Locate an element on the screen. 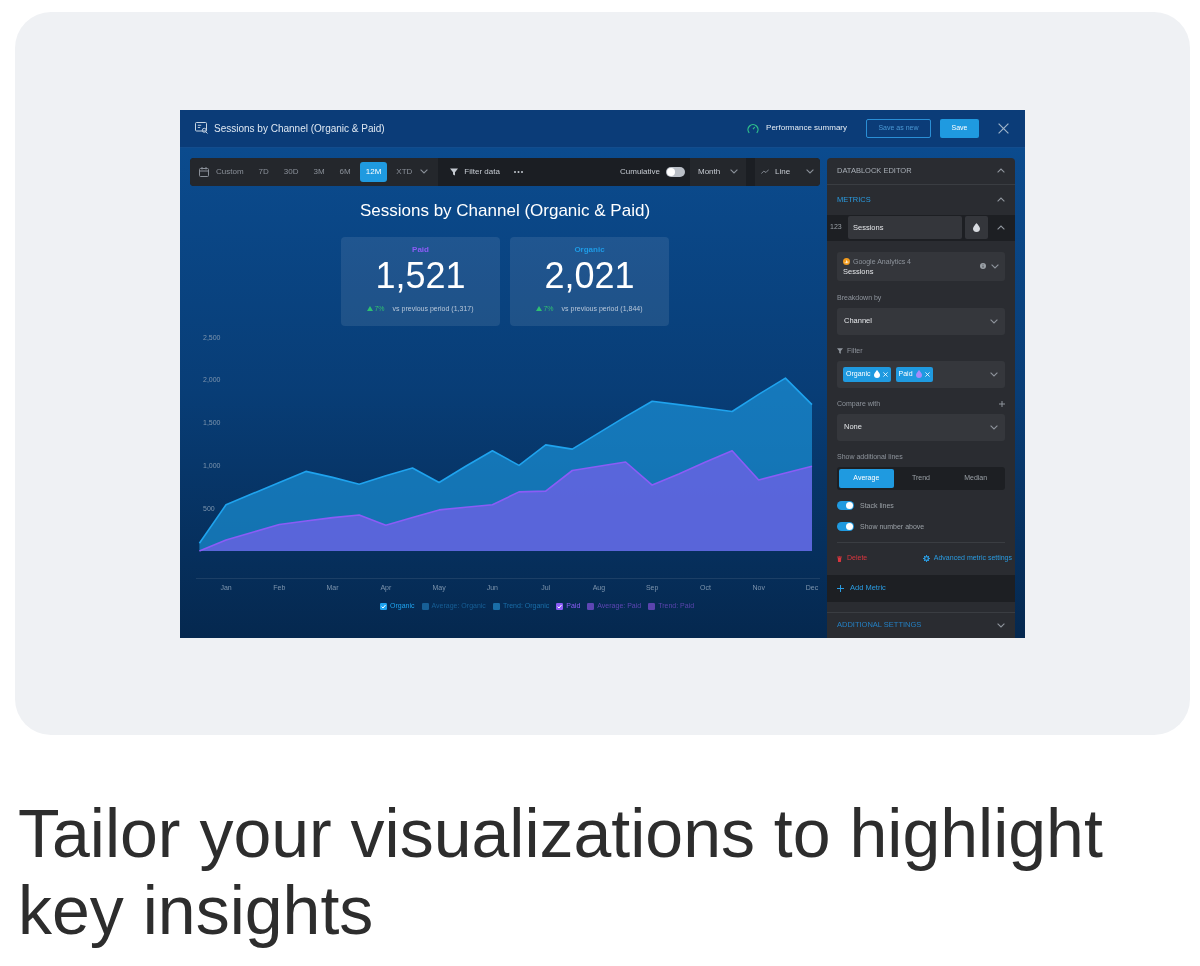 The height and width of the screenshot is (966, 1200). kpi-label: Paid is located at coordinates (420, 249).